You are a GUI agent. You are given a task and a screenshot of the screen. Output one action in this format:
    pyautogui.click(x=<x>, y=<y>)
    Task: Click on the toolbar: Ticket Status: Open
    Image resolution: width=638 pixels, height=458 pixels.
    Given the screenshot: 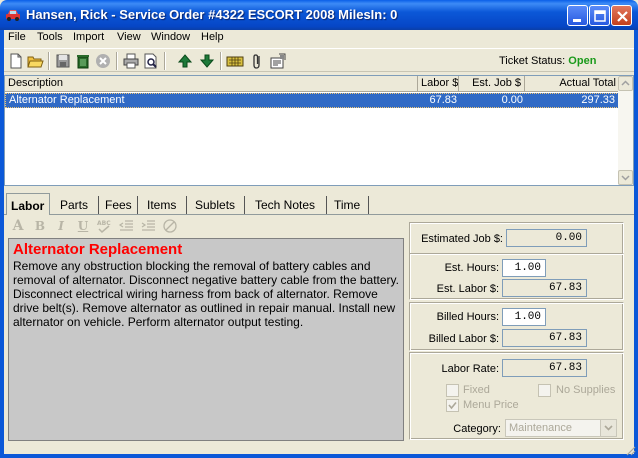 What is the action you would take?
    pyautogui.click(x=319, y=60)
    